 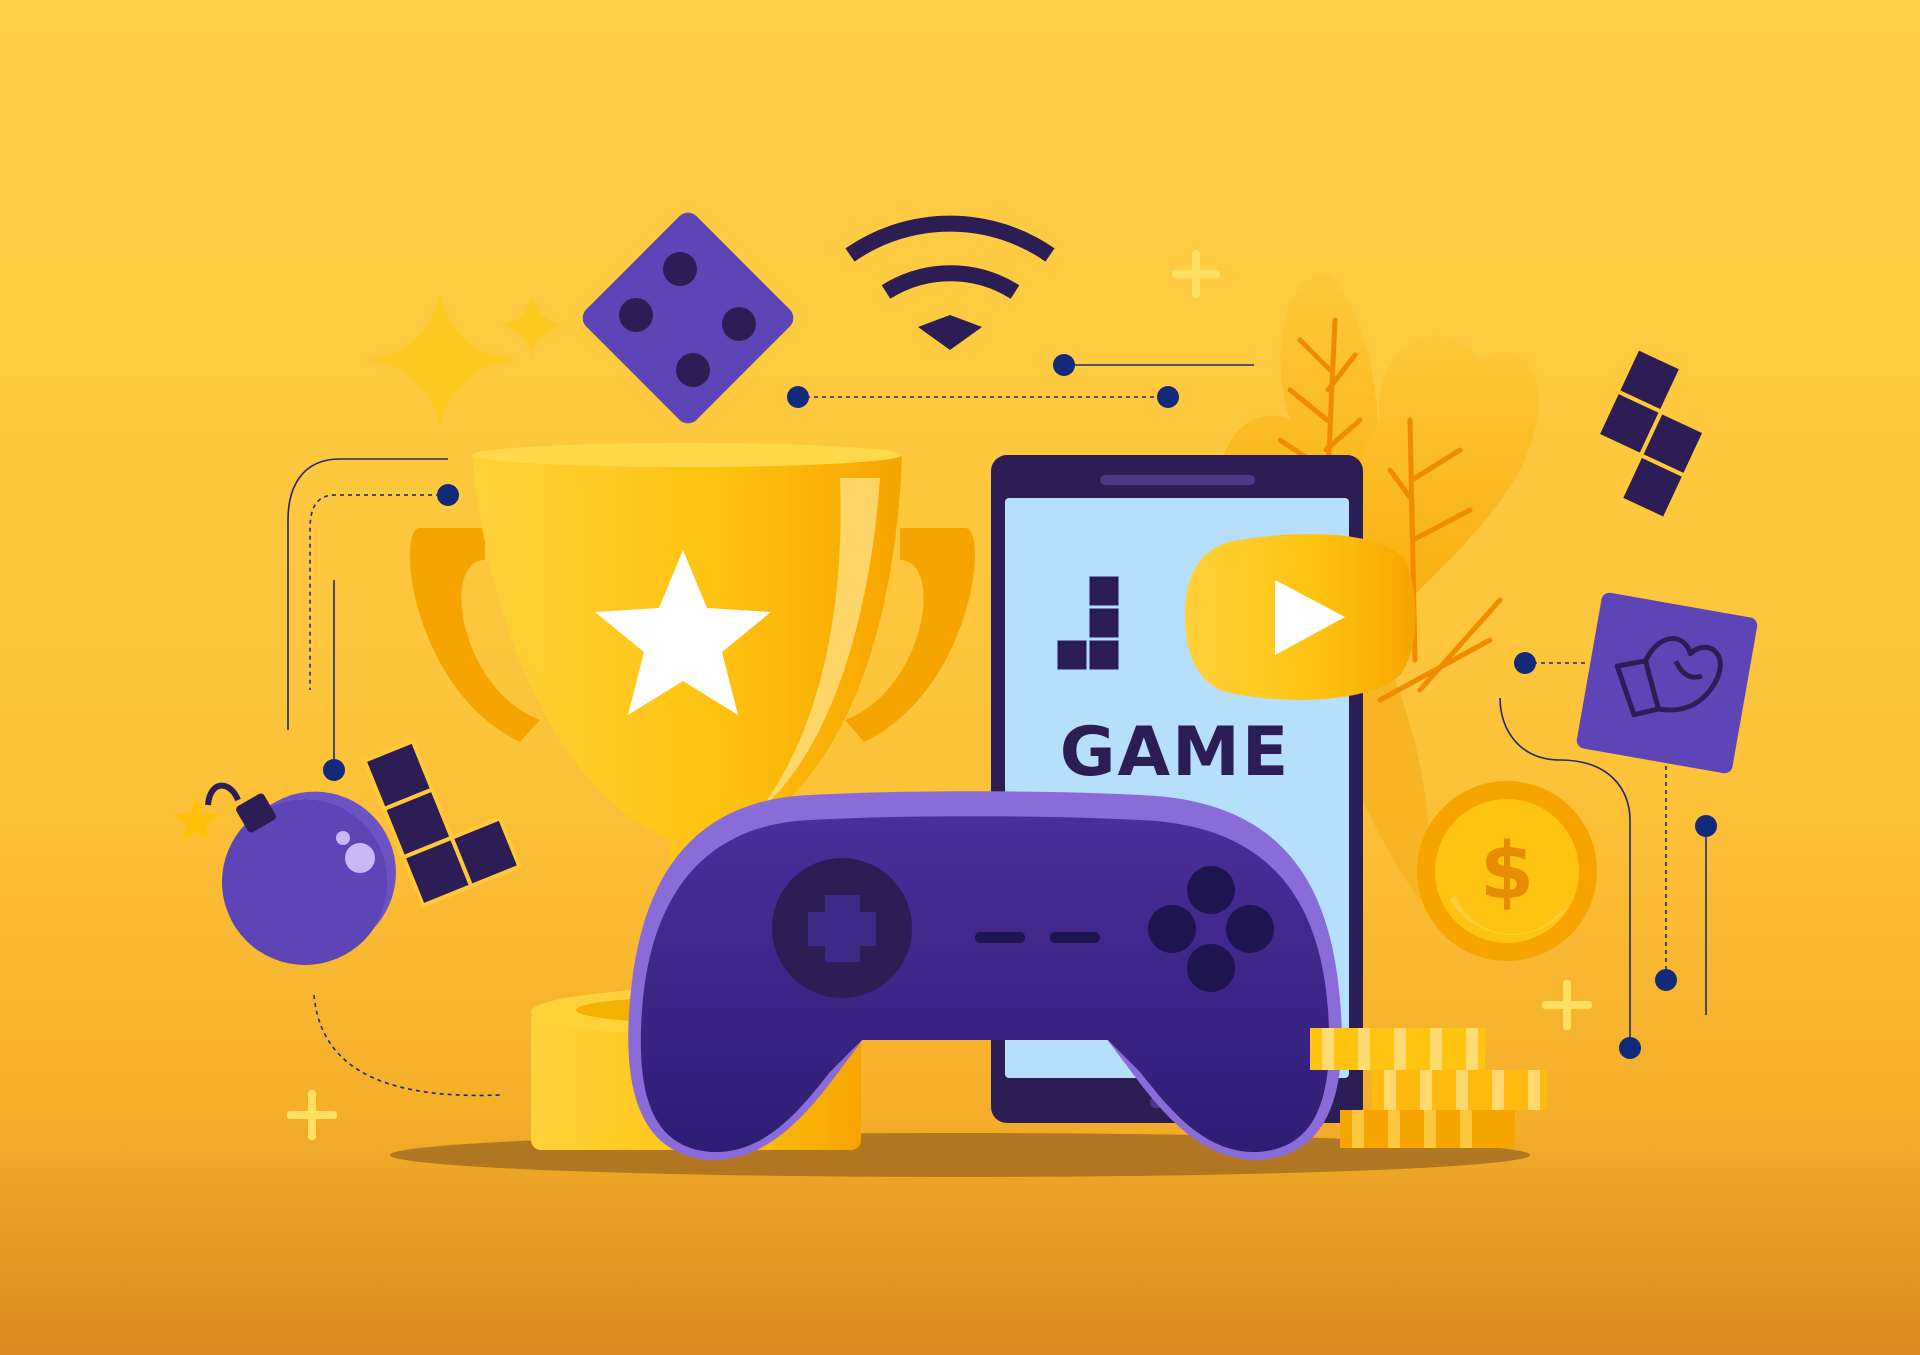 I want to click on gamepad-icon, so click(x=985, y=976).